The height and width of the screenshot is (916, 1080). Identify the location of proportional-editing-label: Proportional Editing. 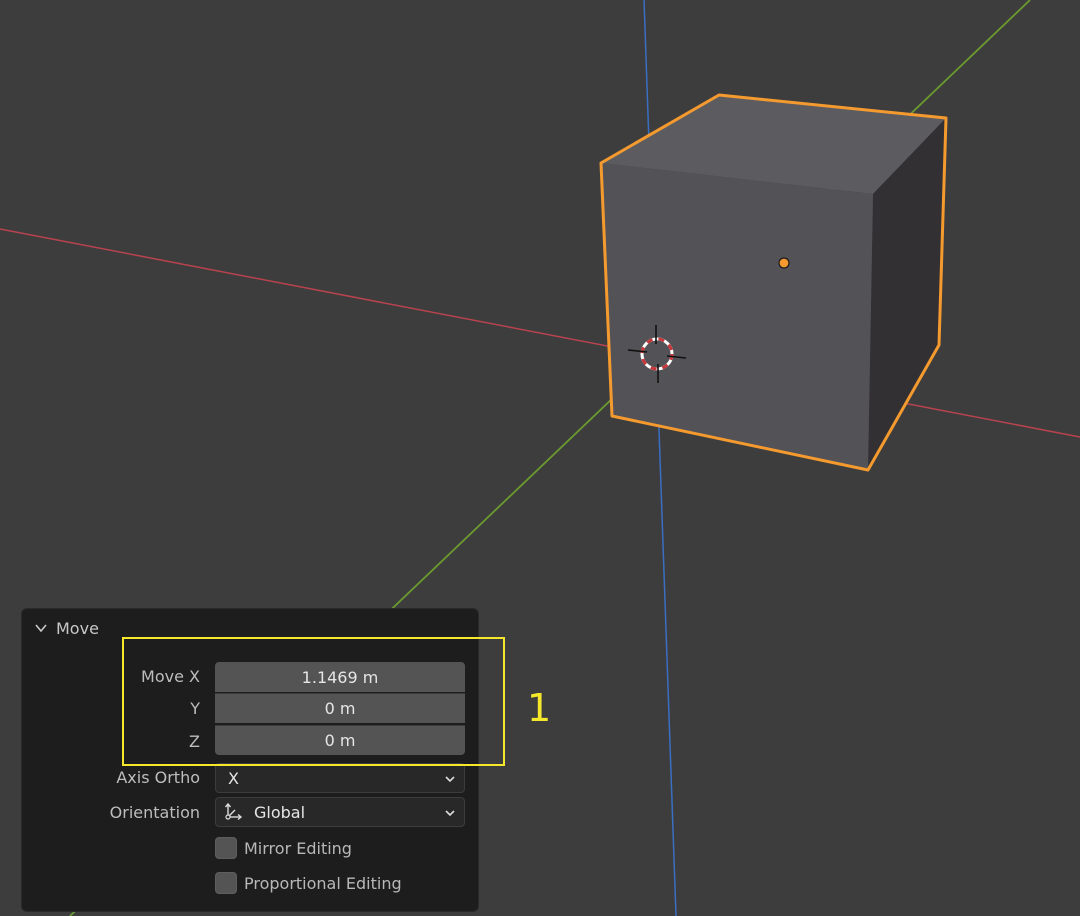
(323, 883).